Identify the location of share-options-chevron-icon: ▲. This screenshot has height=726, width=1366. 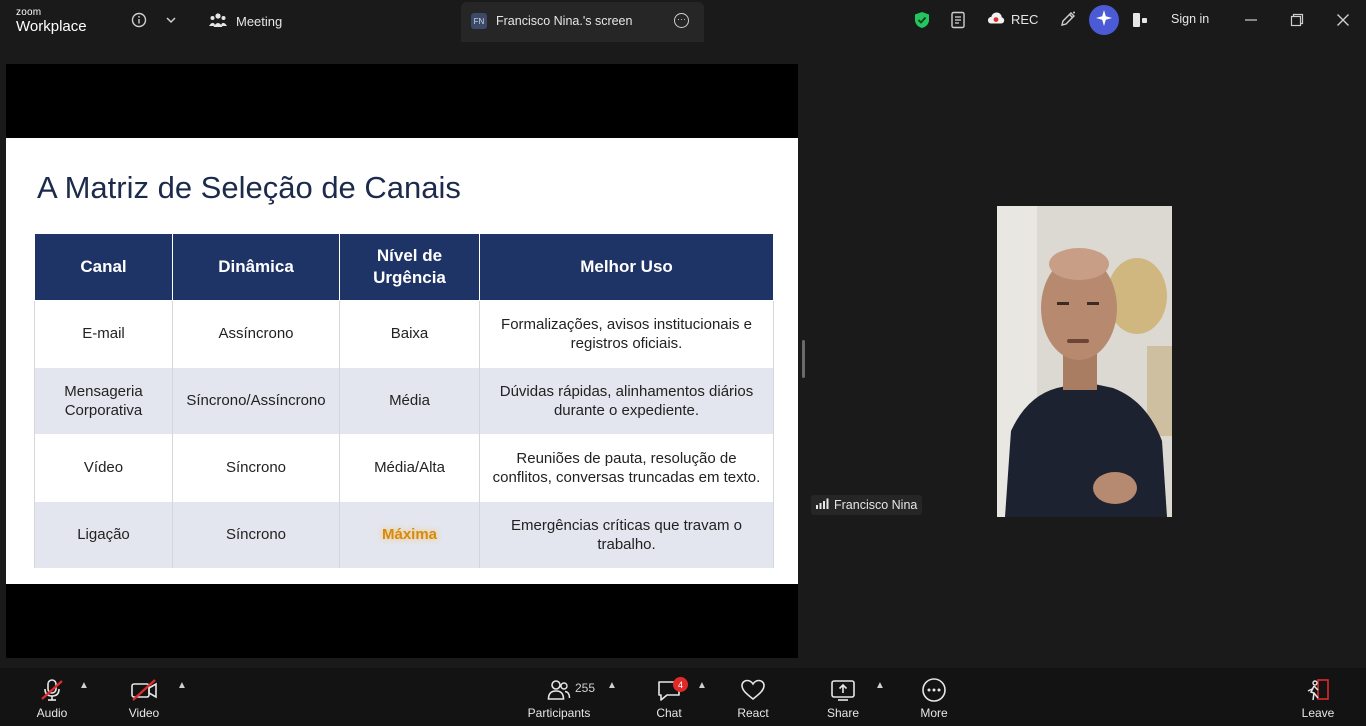
(880, 685).